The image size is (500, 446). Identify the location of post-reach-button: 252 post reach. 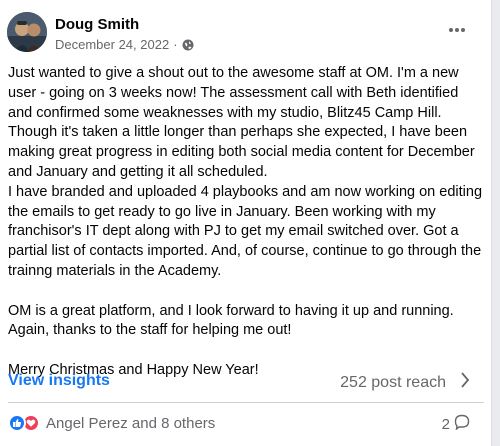
(405, 382).